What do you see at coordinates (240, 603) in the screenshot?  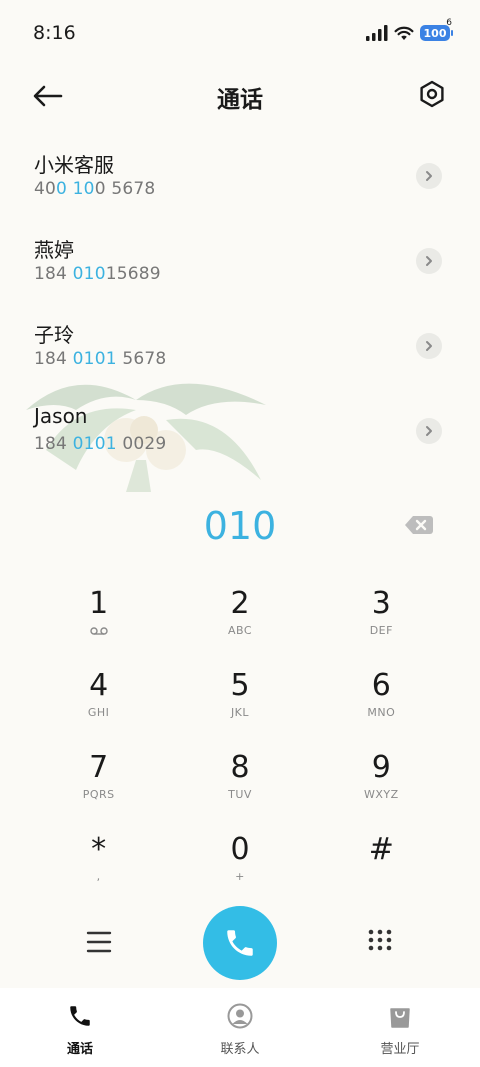 I see `key-digit: 2` at bounding box center [240, 603].